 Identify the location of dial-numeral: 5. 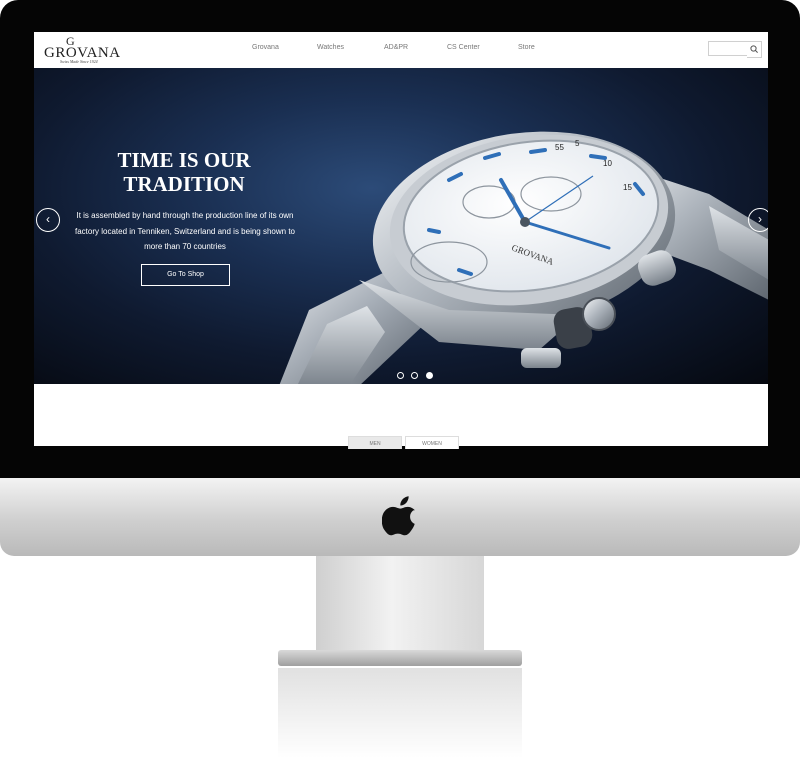
(577, 143).